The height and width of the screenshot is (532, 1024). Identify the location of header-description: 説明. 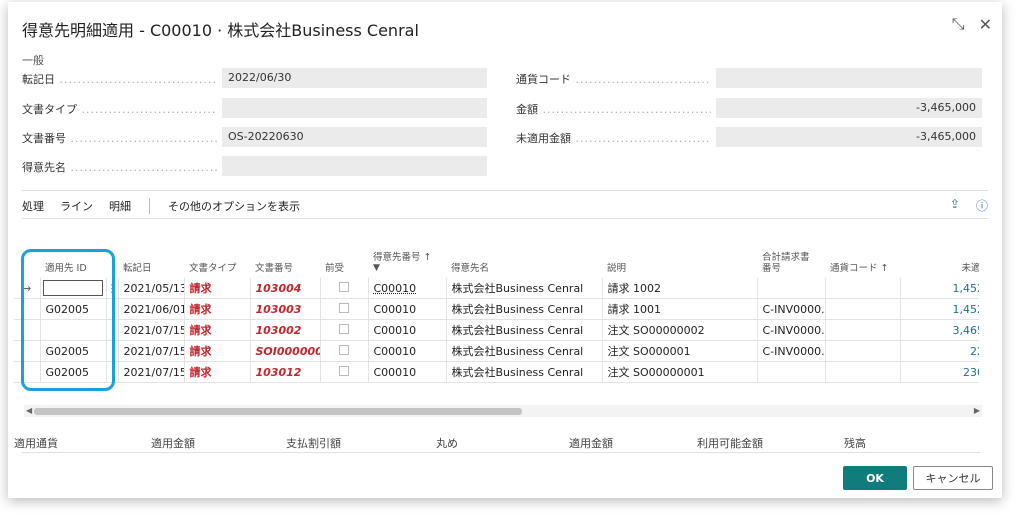
(679, 259).